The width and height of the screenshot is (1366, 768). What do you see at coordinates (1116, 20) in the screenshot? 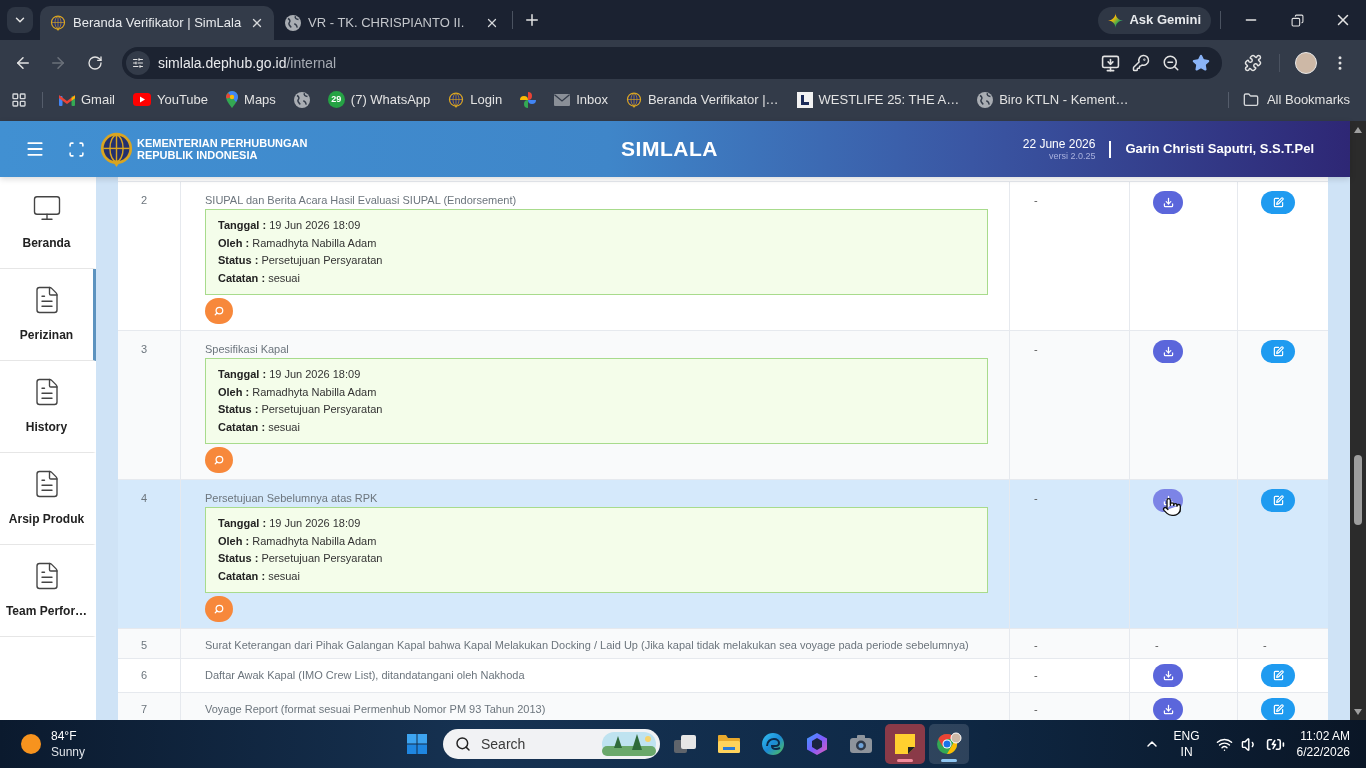
I see `sparkle-icon` at bounding box center [1116, 20].